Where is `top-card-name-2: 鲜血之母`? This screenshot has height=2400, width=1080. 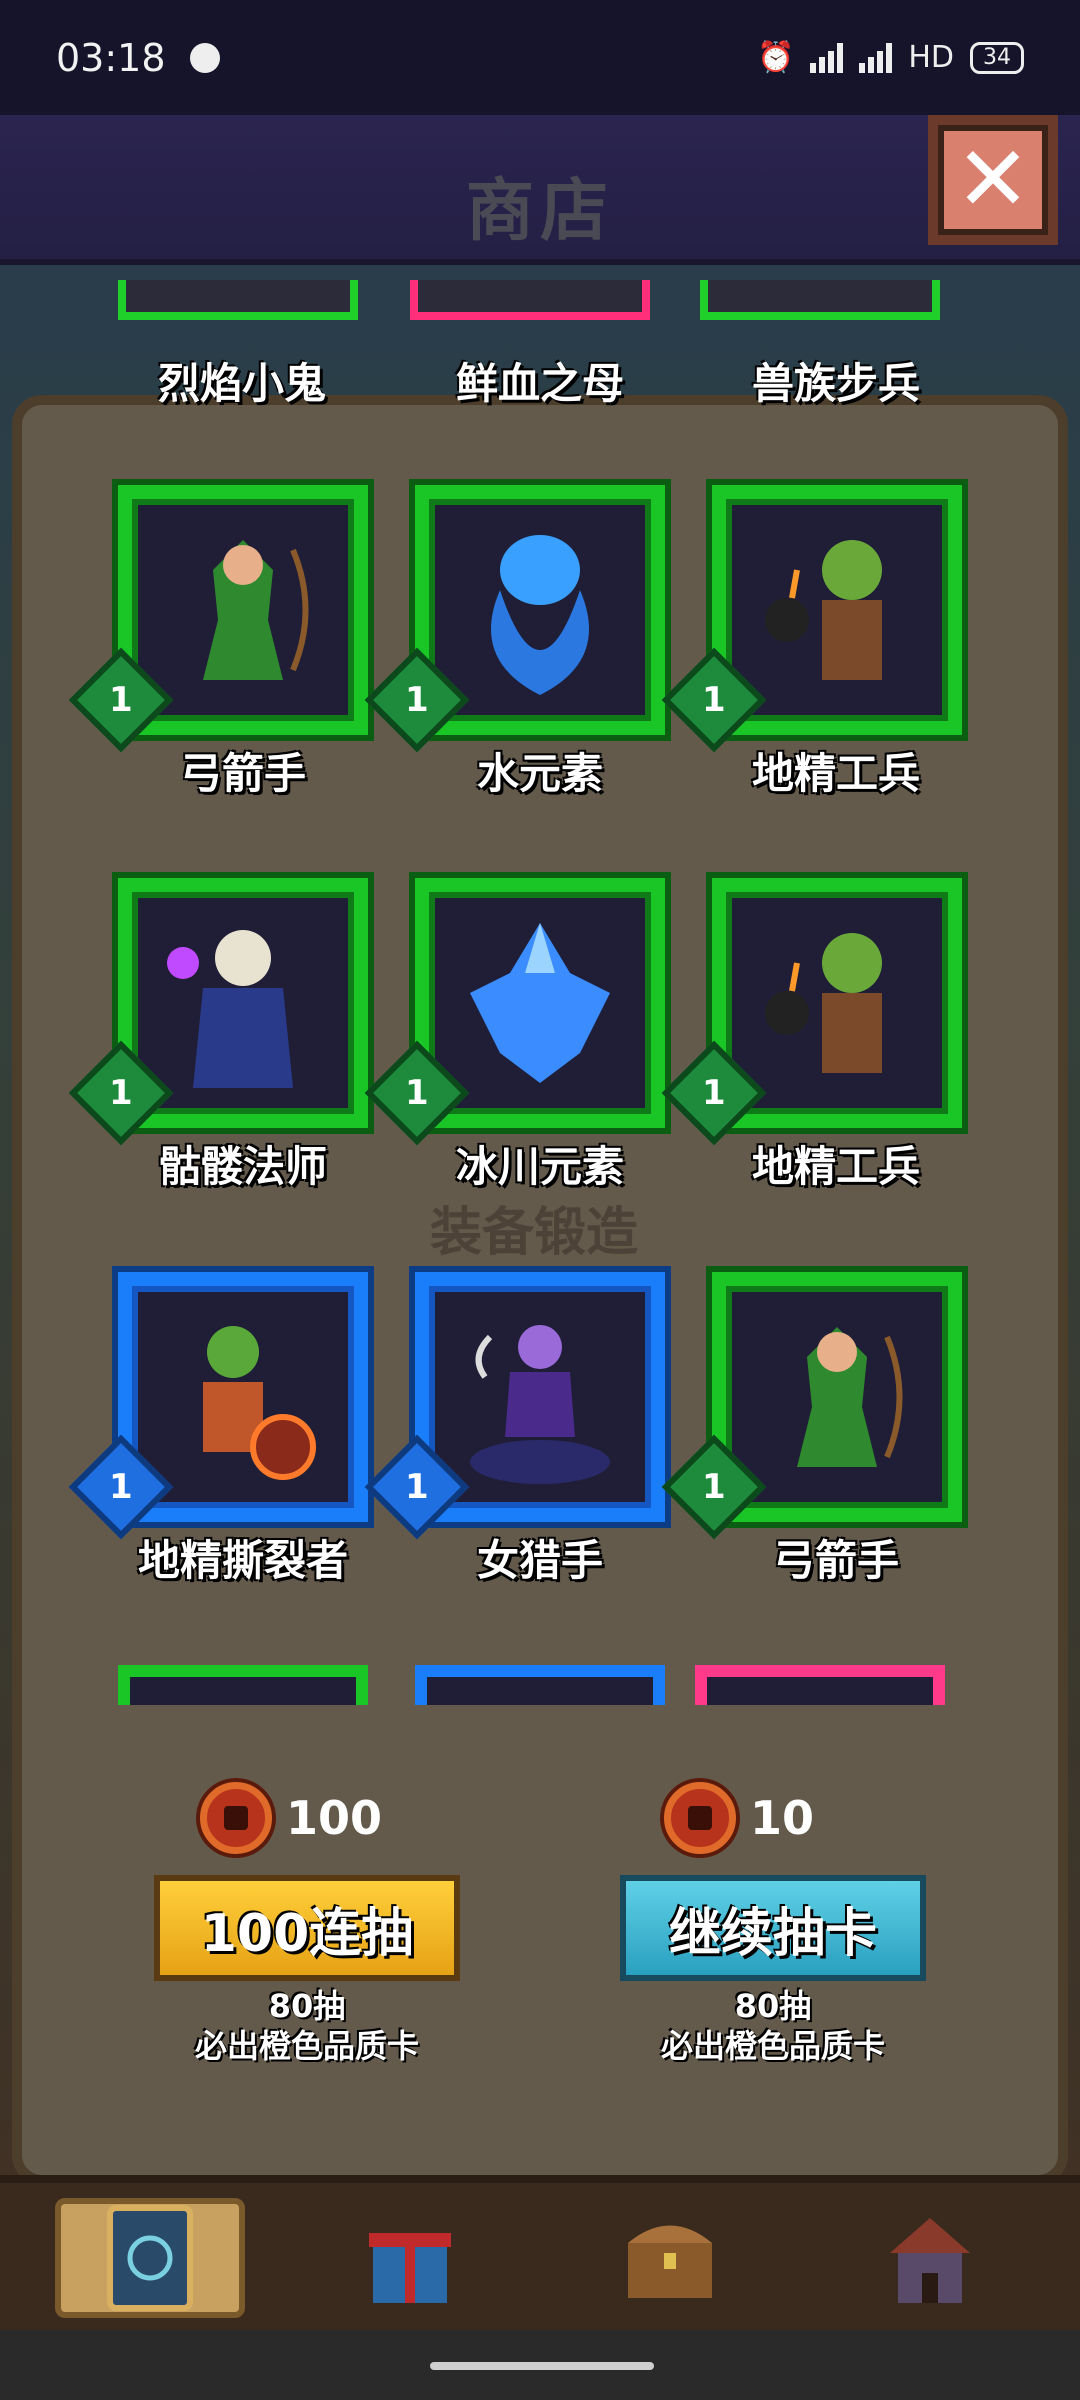 top-card-name-2: 鲜血之母 is located at coordinates (539, 383).